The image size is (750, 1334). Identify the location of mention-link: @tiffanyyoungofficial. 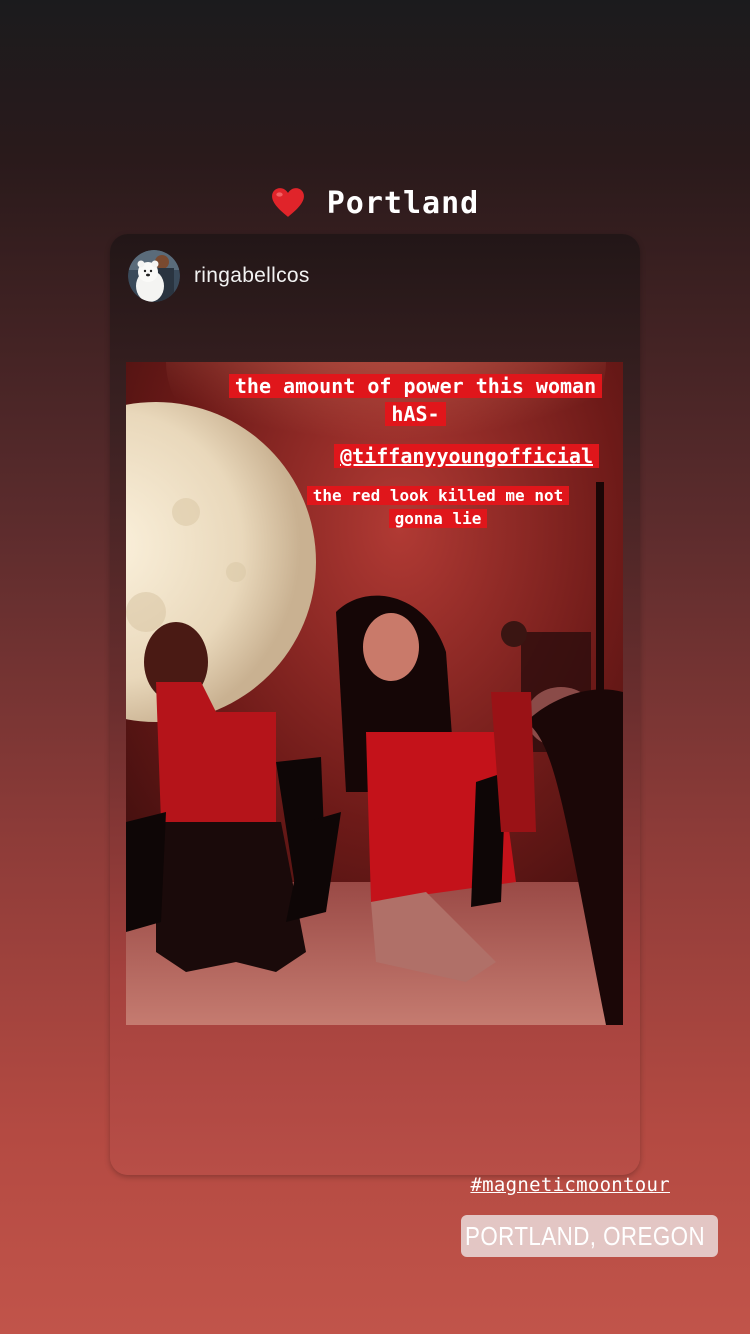
(466, 456).